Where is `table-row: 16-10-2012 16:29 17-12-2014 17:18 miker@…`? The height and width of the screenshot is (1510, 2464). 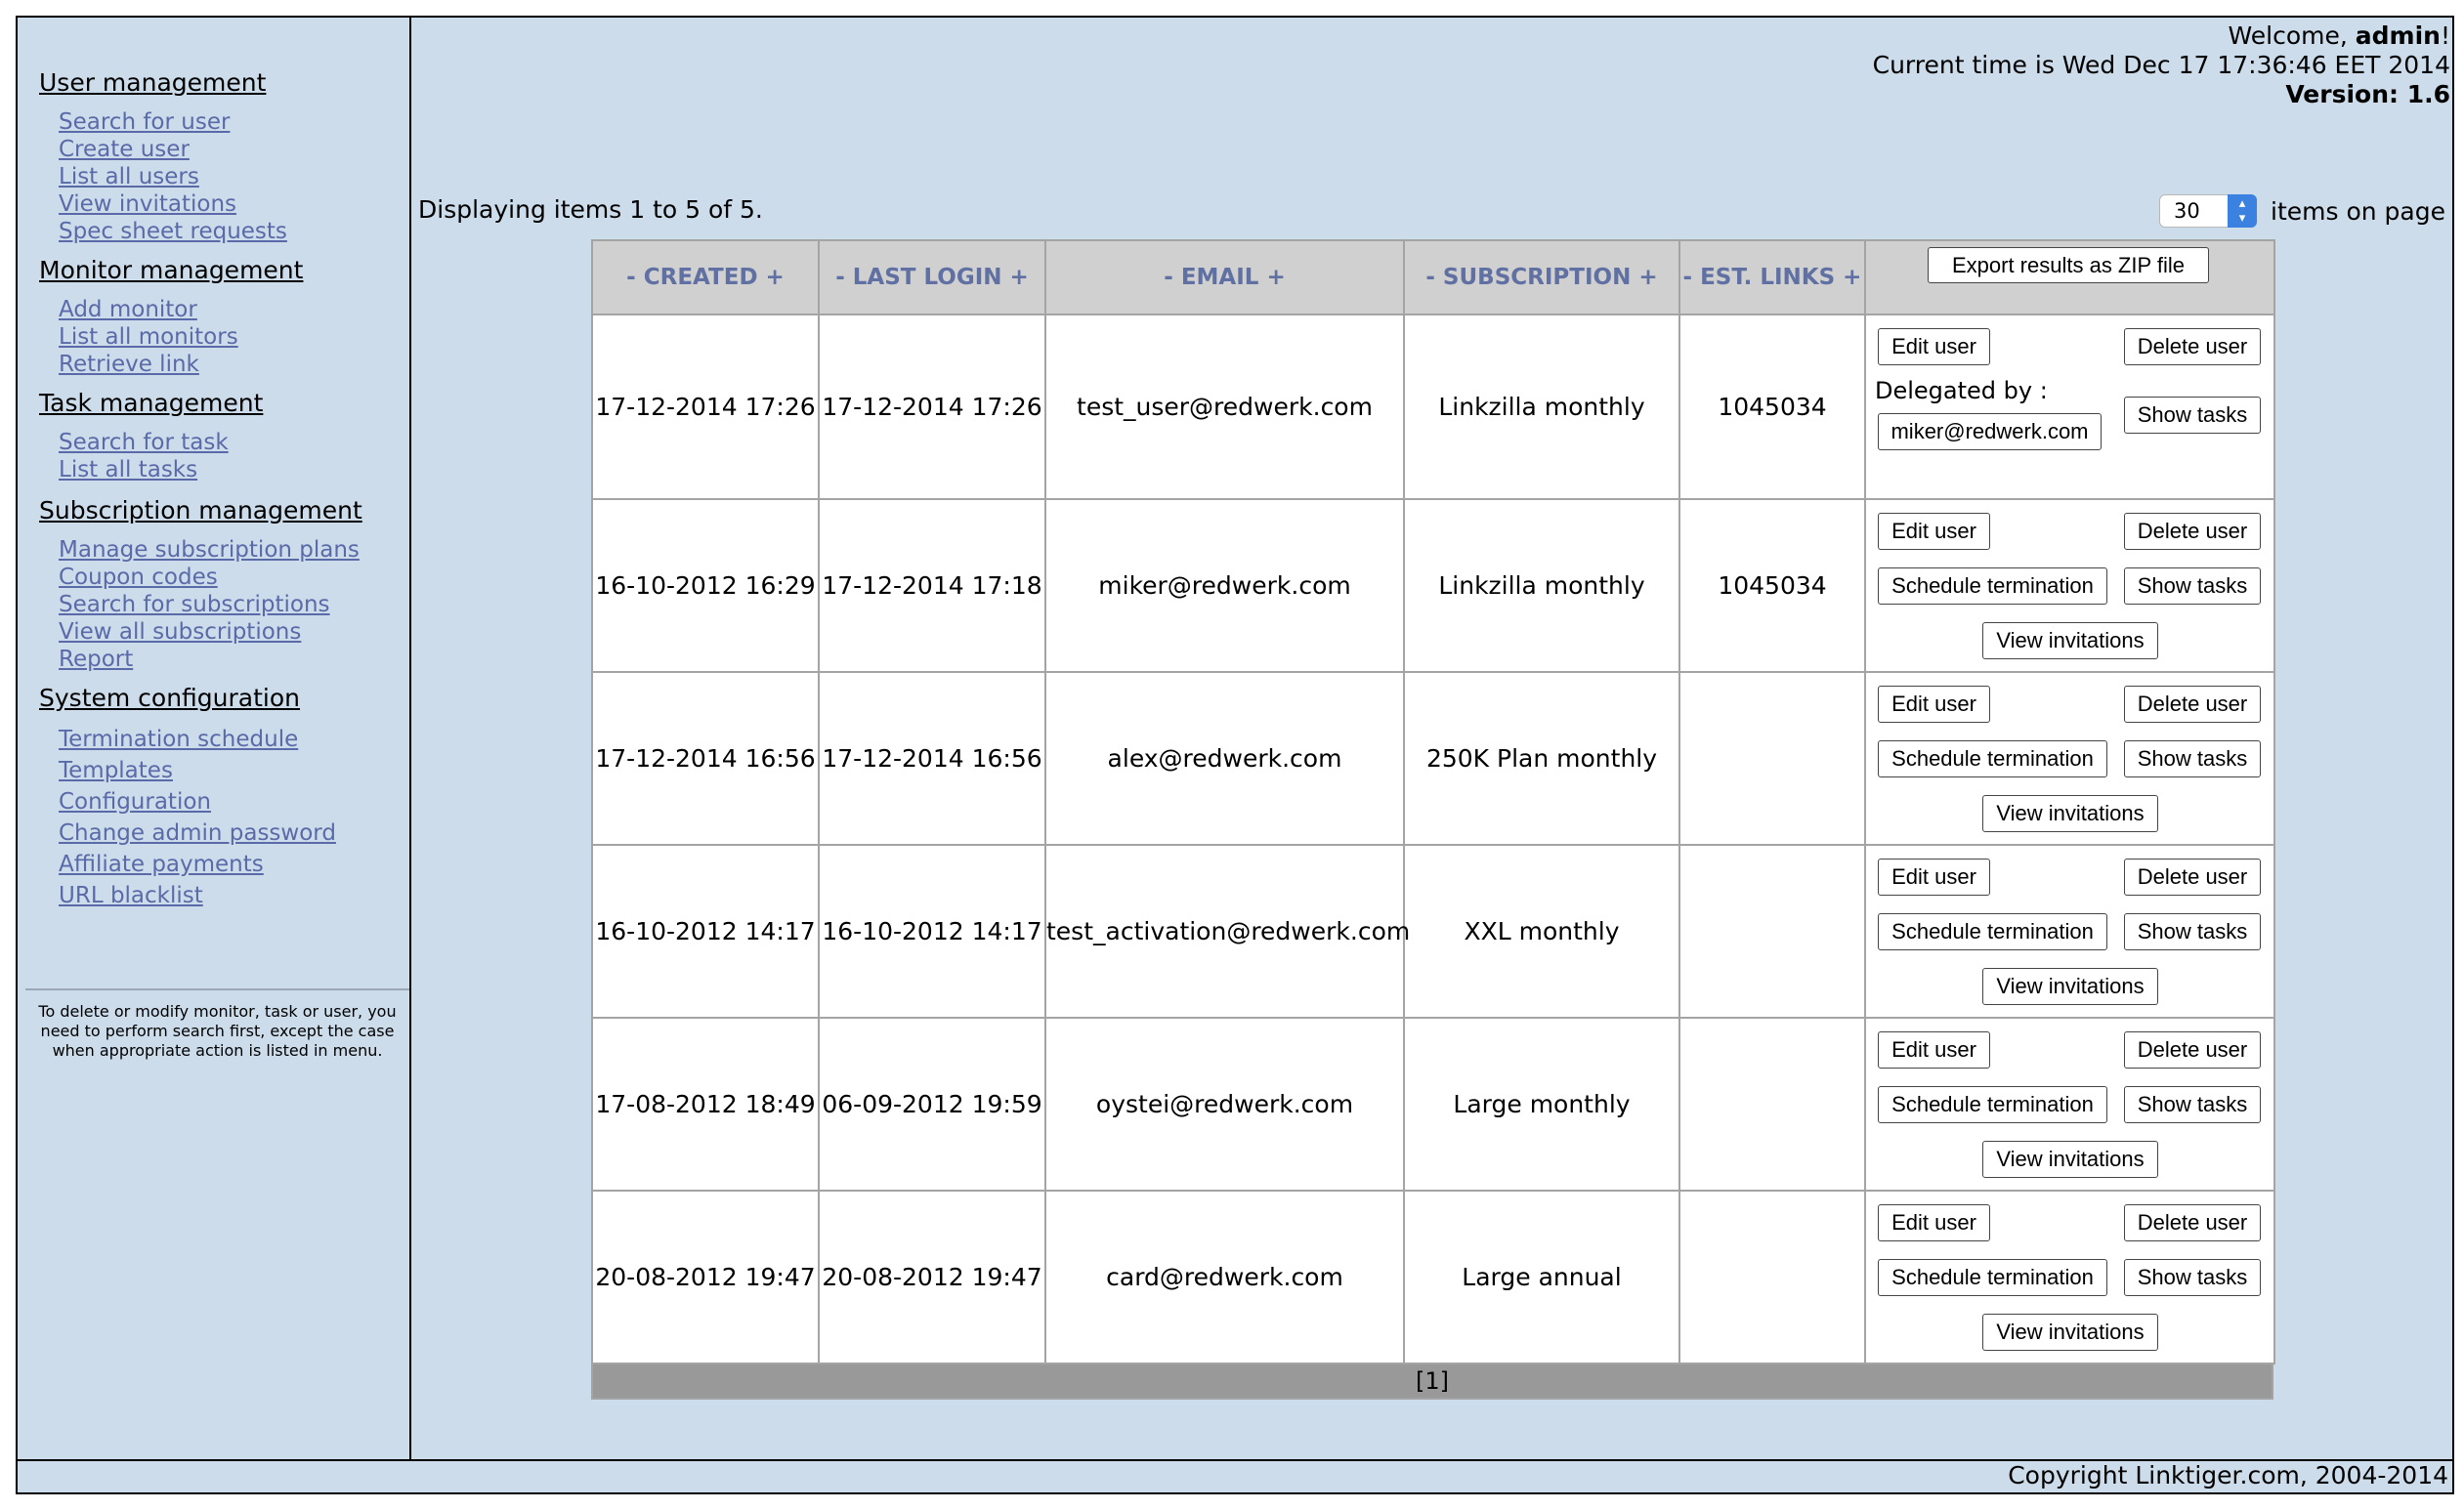
table-row: 16-10-2012 16:29 17-12-2014 17:18 miker@… is located at coordinates (1433, 586).